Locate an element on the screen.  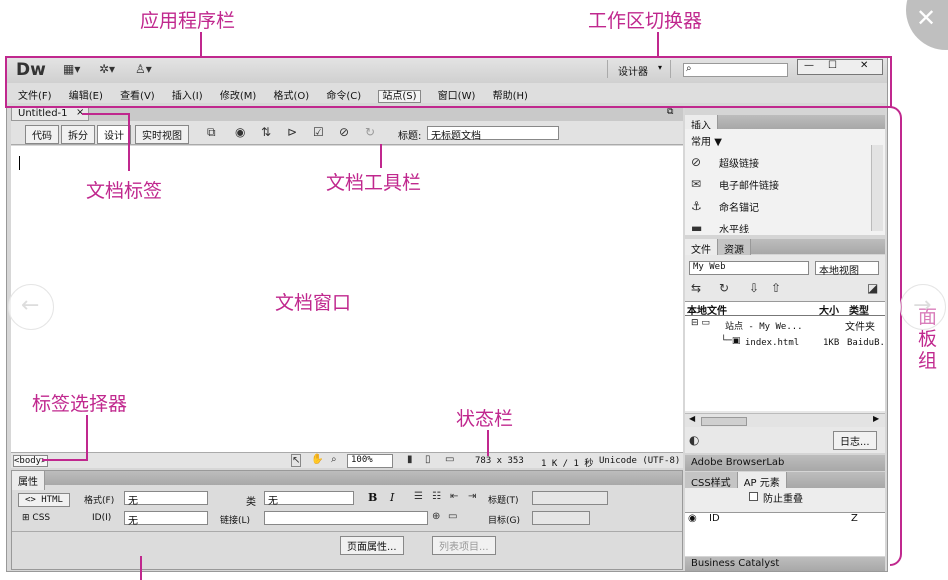
ap-col-id: ID is located at coordinates (714, 518).